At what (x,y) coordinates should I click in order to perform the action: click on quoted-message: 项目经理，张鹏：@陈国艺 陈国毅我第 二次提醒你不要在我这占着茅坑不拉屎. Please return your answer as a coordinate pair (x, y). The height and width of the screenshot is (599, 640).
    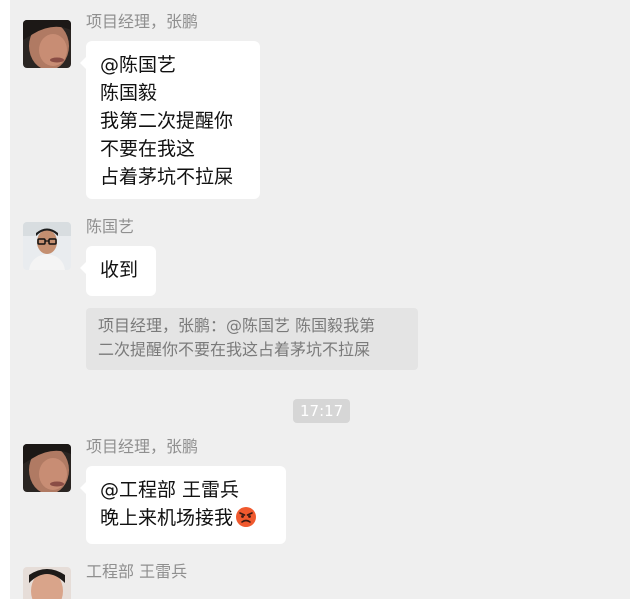
    Looking at the image, I should click on (252, 339).